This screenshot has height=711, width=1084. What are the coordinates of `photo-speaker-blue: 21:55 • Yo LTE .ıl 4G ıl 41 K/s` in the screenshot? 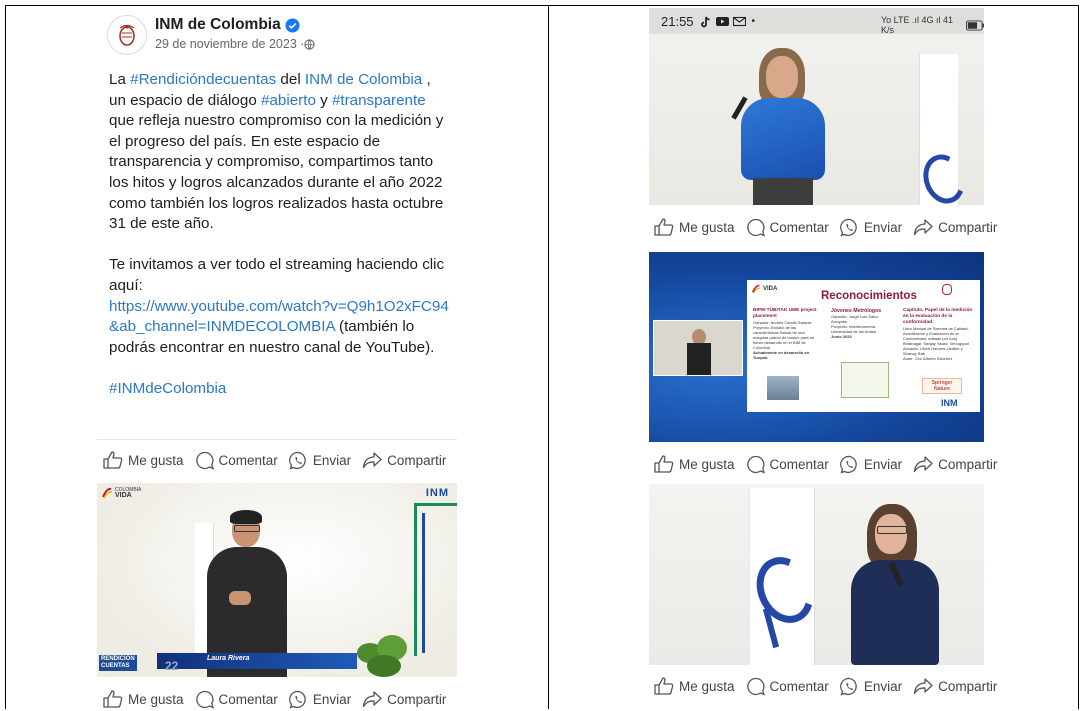 It's located at (816, 106).